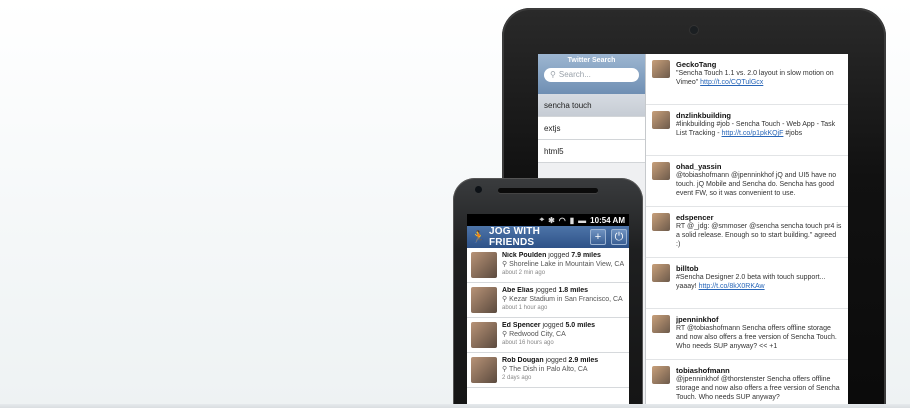  I want to click on app-toolbar: 🏃 JOG WITH FRIENDS + ⏻, so click(548, 237).